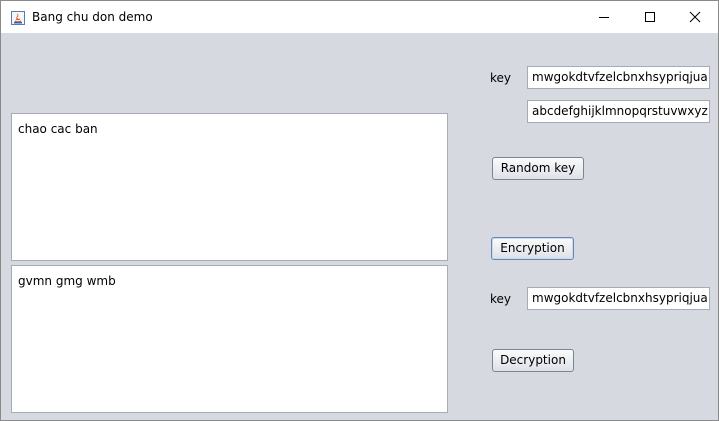 The height and width of the screenshot is (421, 719). Describe the element at coordinates (538, 168) in the screenshot. I see `random-key-button: Random key` at that location.